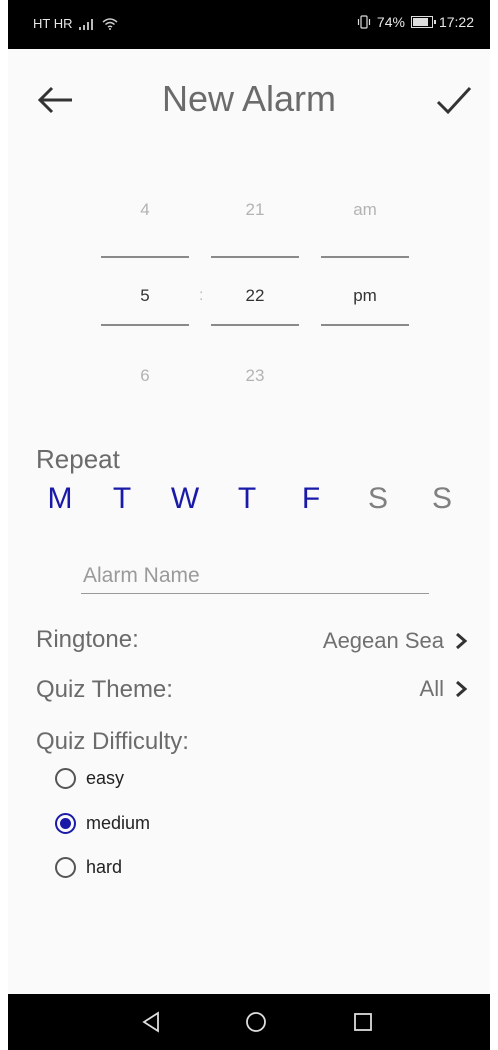  Describe the element at coordinates (104, 689) in the screenshot. I see `quiz-theme-label: Quiz Theme:` at that location.